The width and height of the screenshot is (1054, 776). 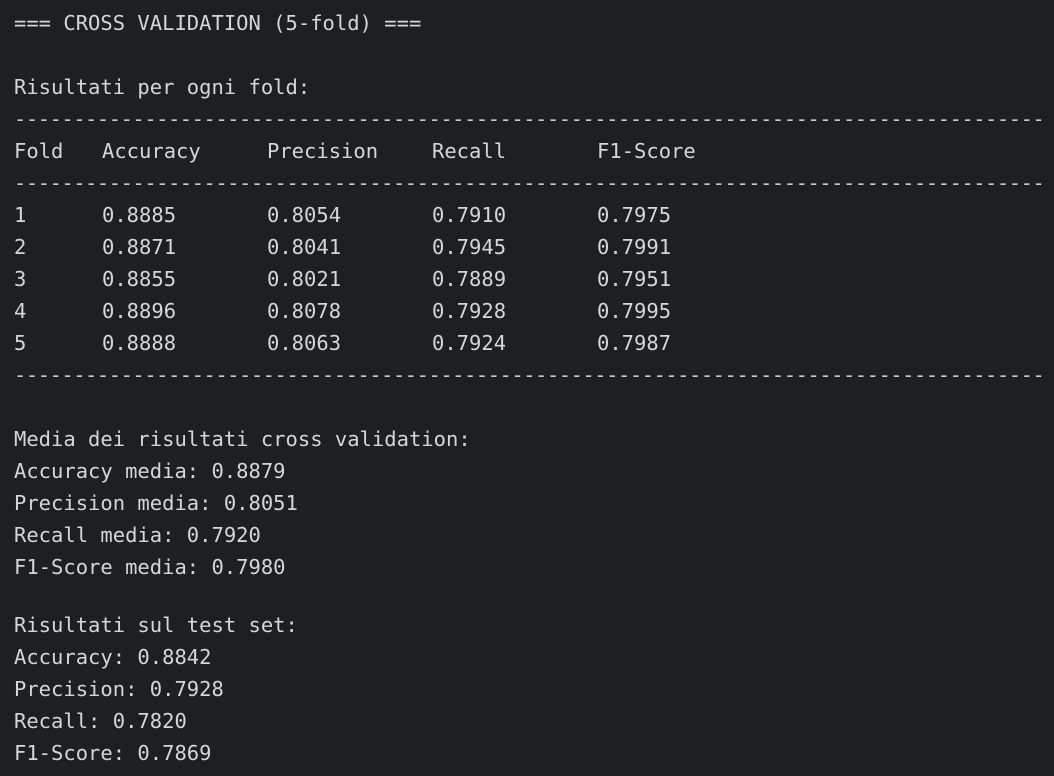 What do you see at coordinates (634, 247) in the screenshot?
I see `cell-f1: 0.7991` at bounding box center [634, 247].